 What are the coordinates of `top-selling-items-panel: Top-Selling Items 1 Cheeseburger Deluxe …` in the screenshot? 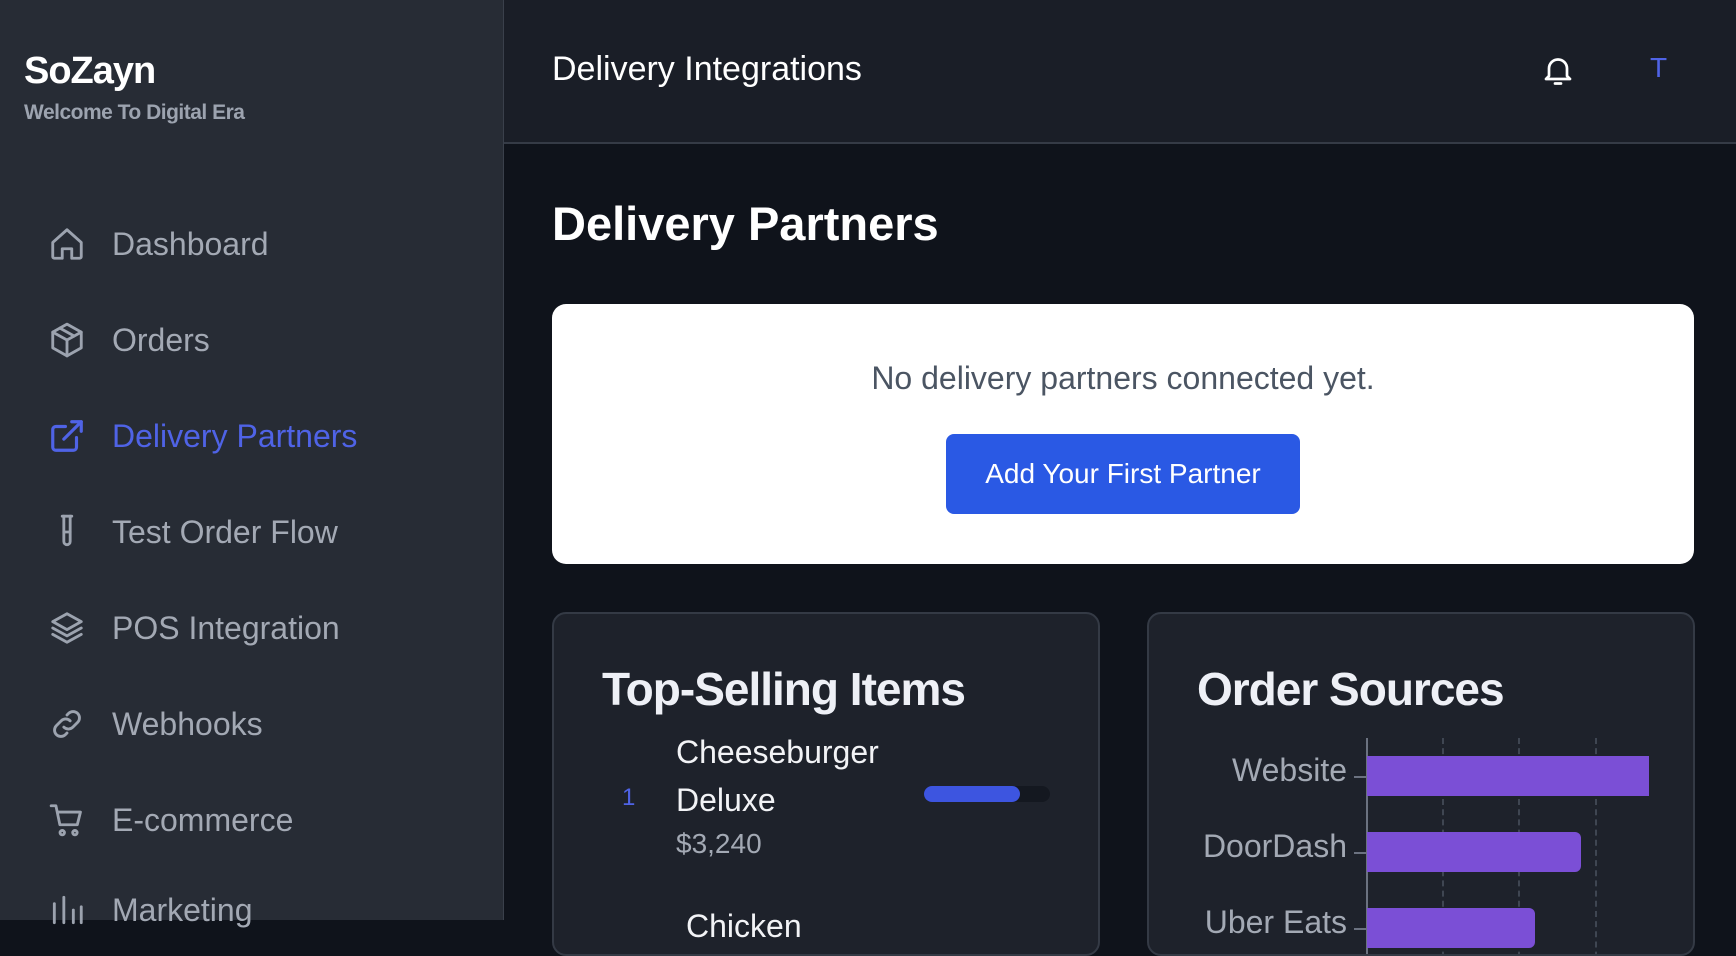 It's located at (826, 784).